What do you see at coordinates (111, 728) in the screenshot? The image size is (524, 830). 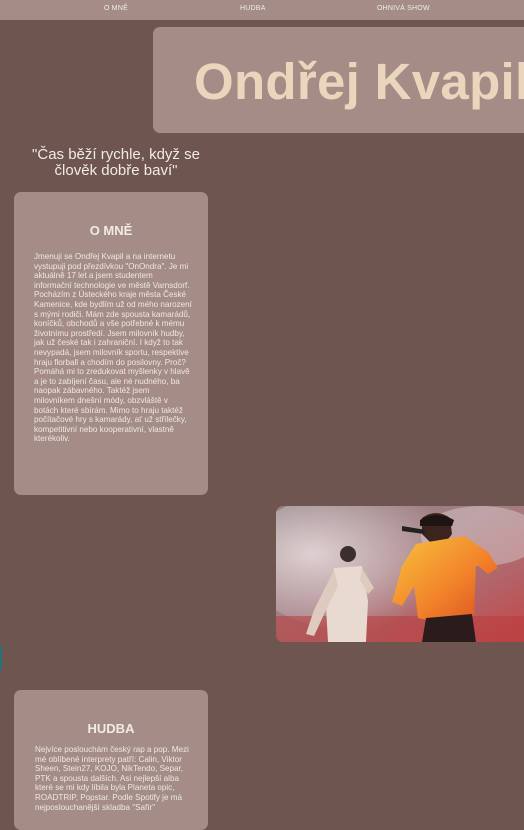 I see `music-heading: HUDBA` at bounding box center [111, 728].